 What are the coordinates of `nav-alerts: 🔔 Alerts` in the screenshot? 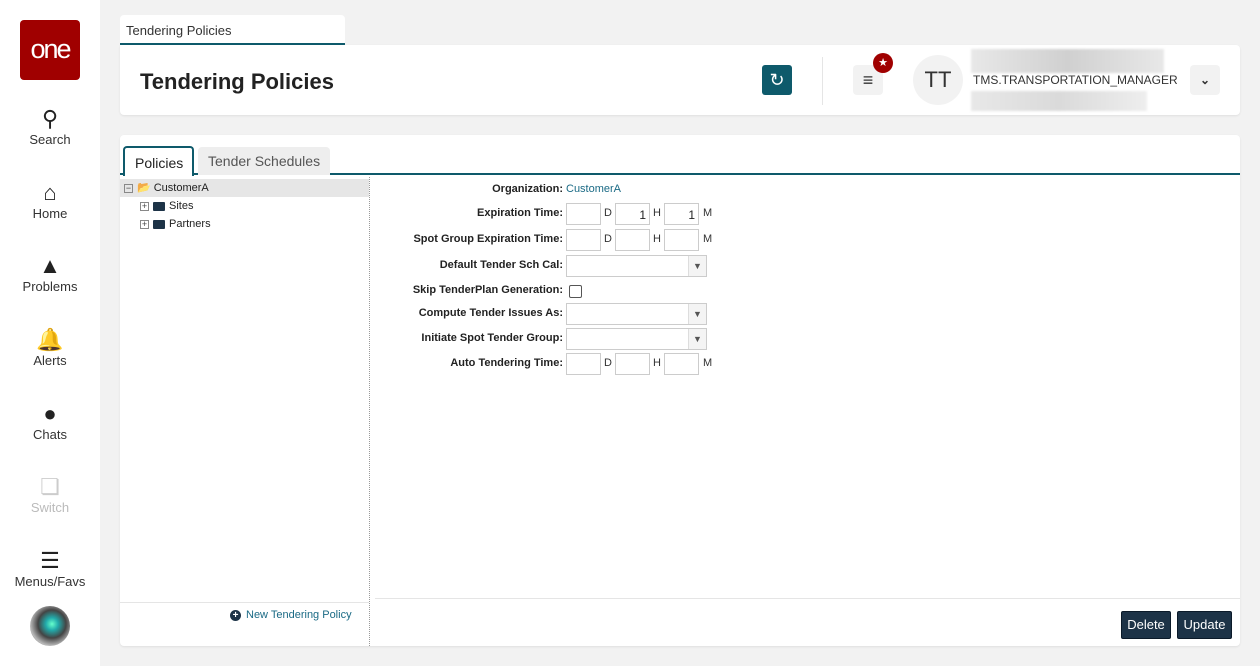 It's located at (50, 347).